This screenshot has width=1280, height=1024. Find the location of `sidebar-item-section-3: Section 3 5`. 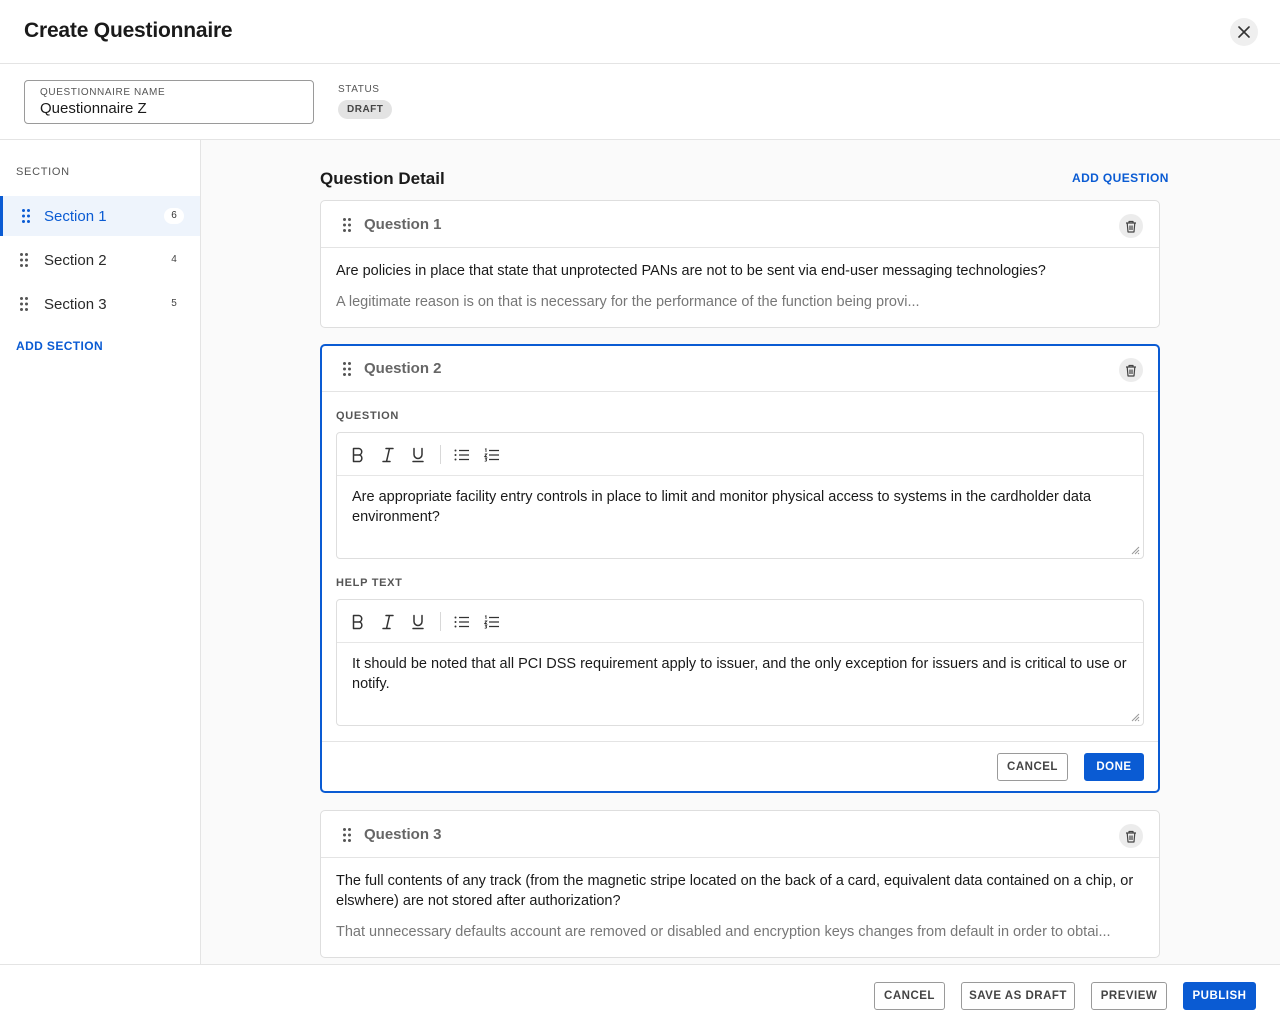

sidebar-item-section-3: Section 3 5 is located at coordinates (100, 304).